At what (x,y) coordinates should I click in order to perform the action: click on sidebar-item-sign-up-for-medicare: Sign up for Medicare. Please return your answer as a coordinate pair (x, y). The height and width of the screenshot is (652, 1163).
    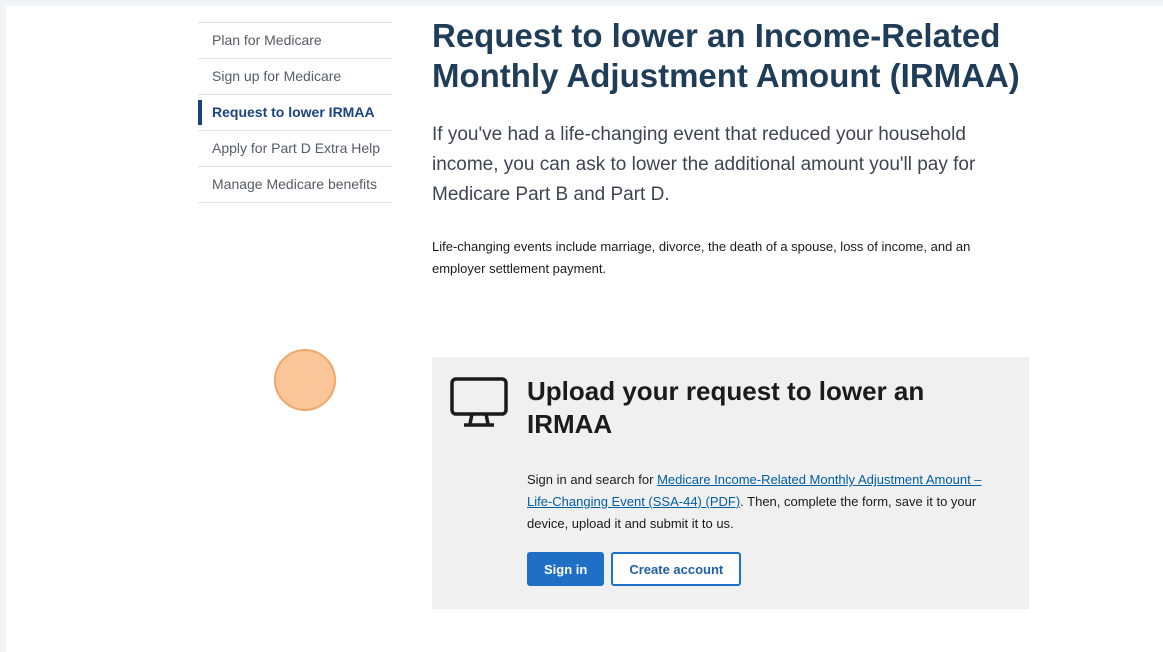
    Looking at the image, I should click on (295, 76).